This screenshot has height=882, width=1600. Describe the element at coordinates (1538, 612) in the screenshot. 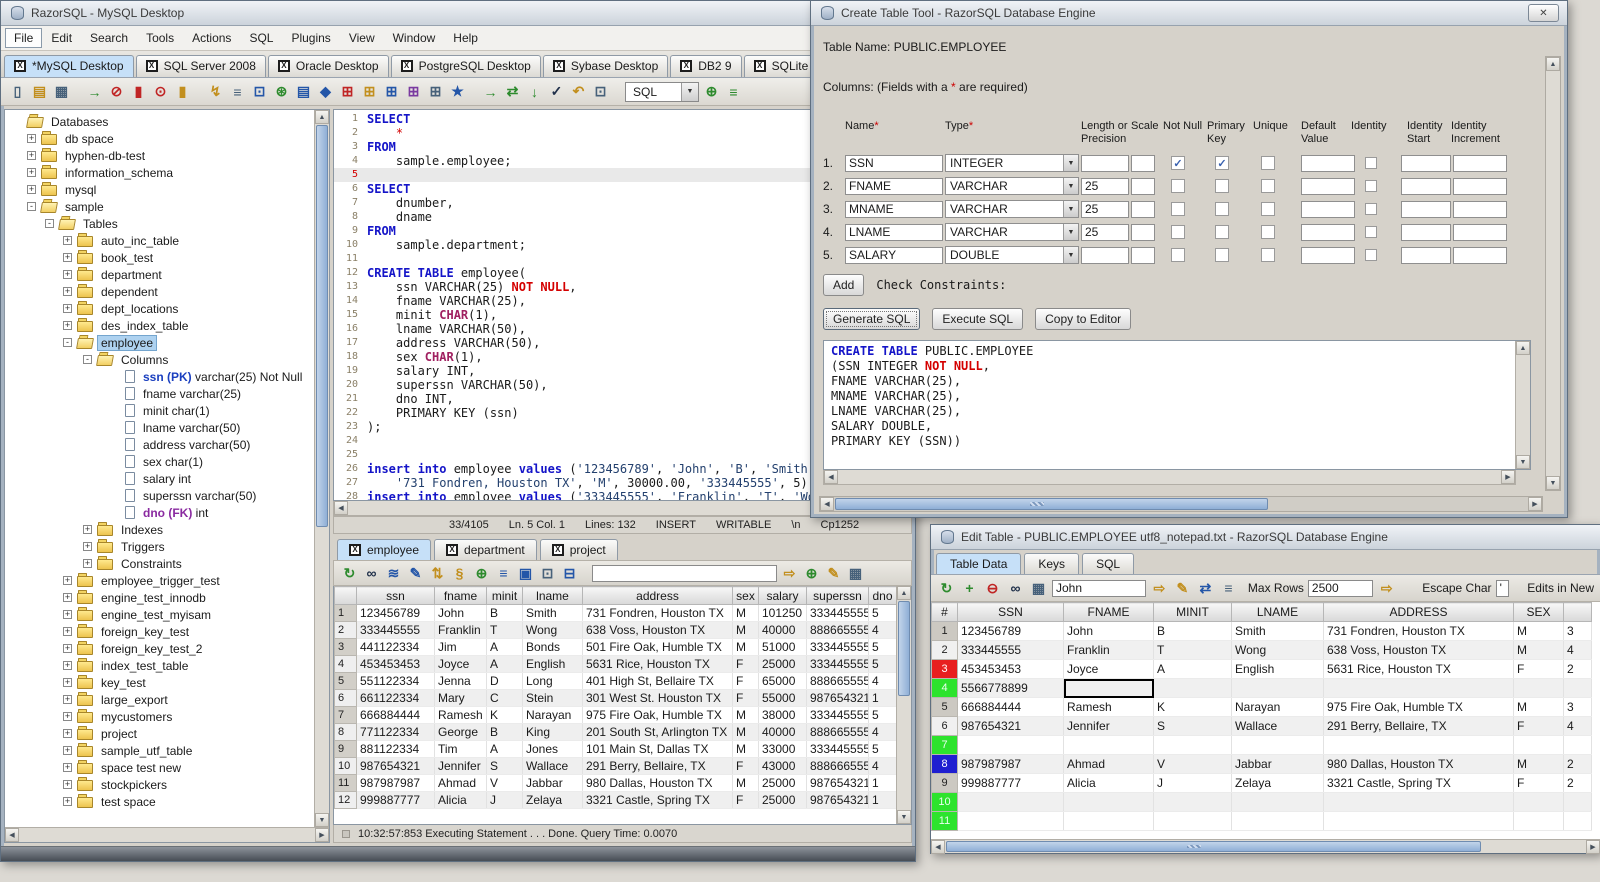

I see `column-header: SEX` at that location.